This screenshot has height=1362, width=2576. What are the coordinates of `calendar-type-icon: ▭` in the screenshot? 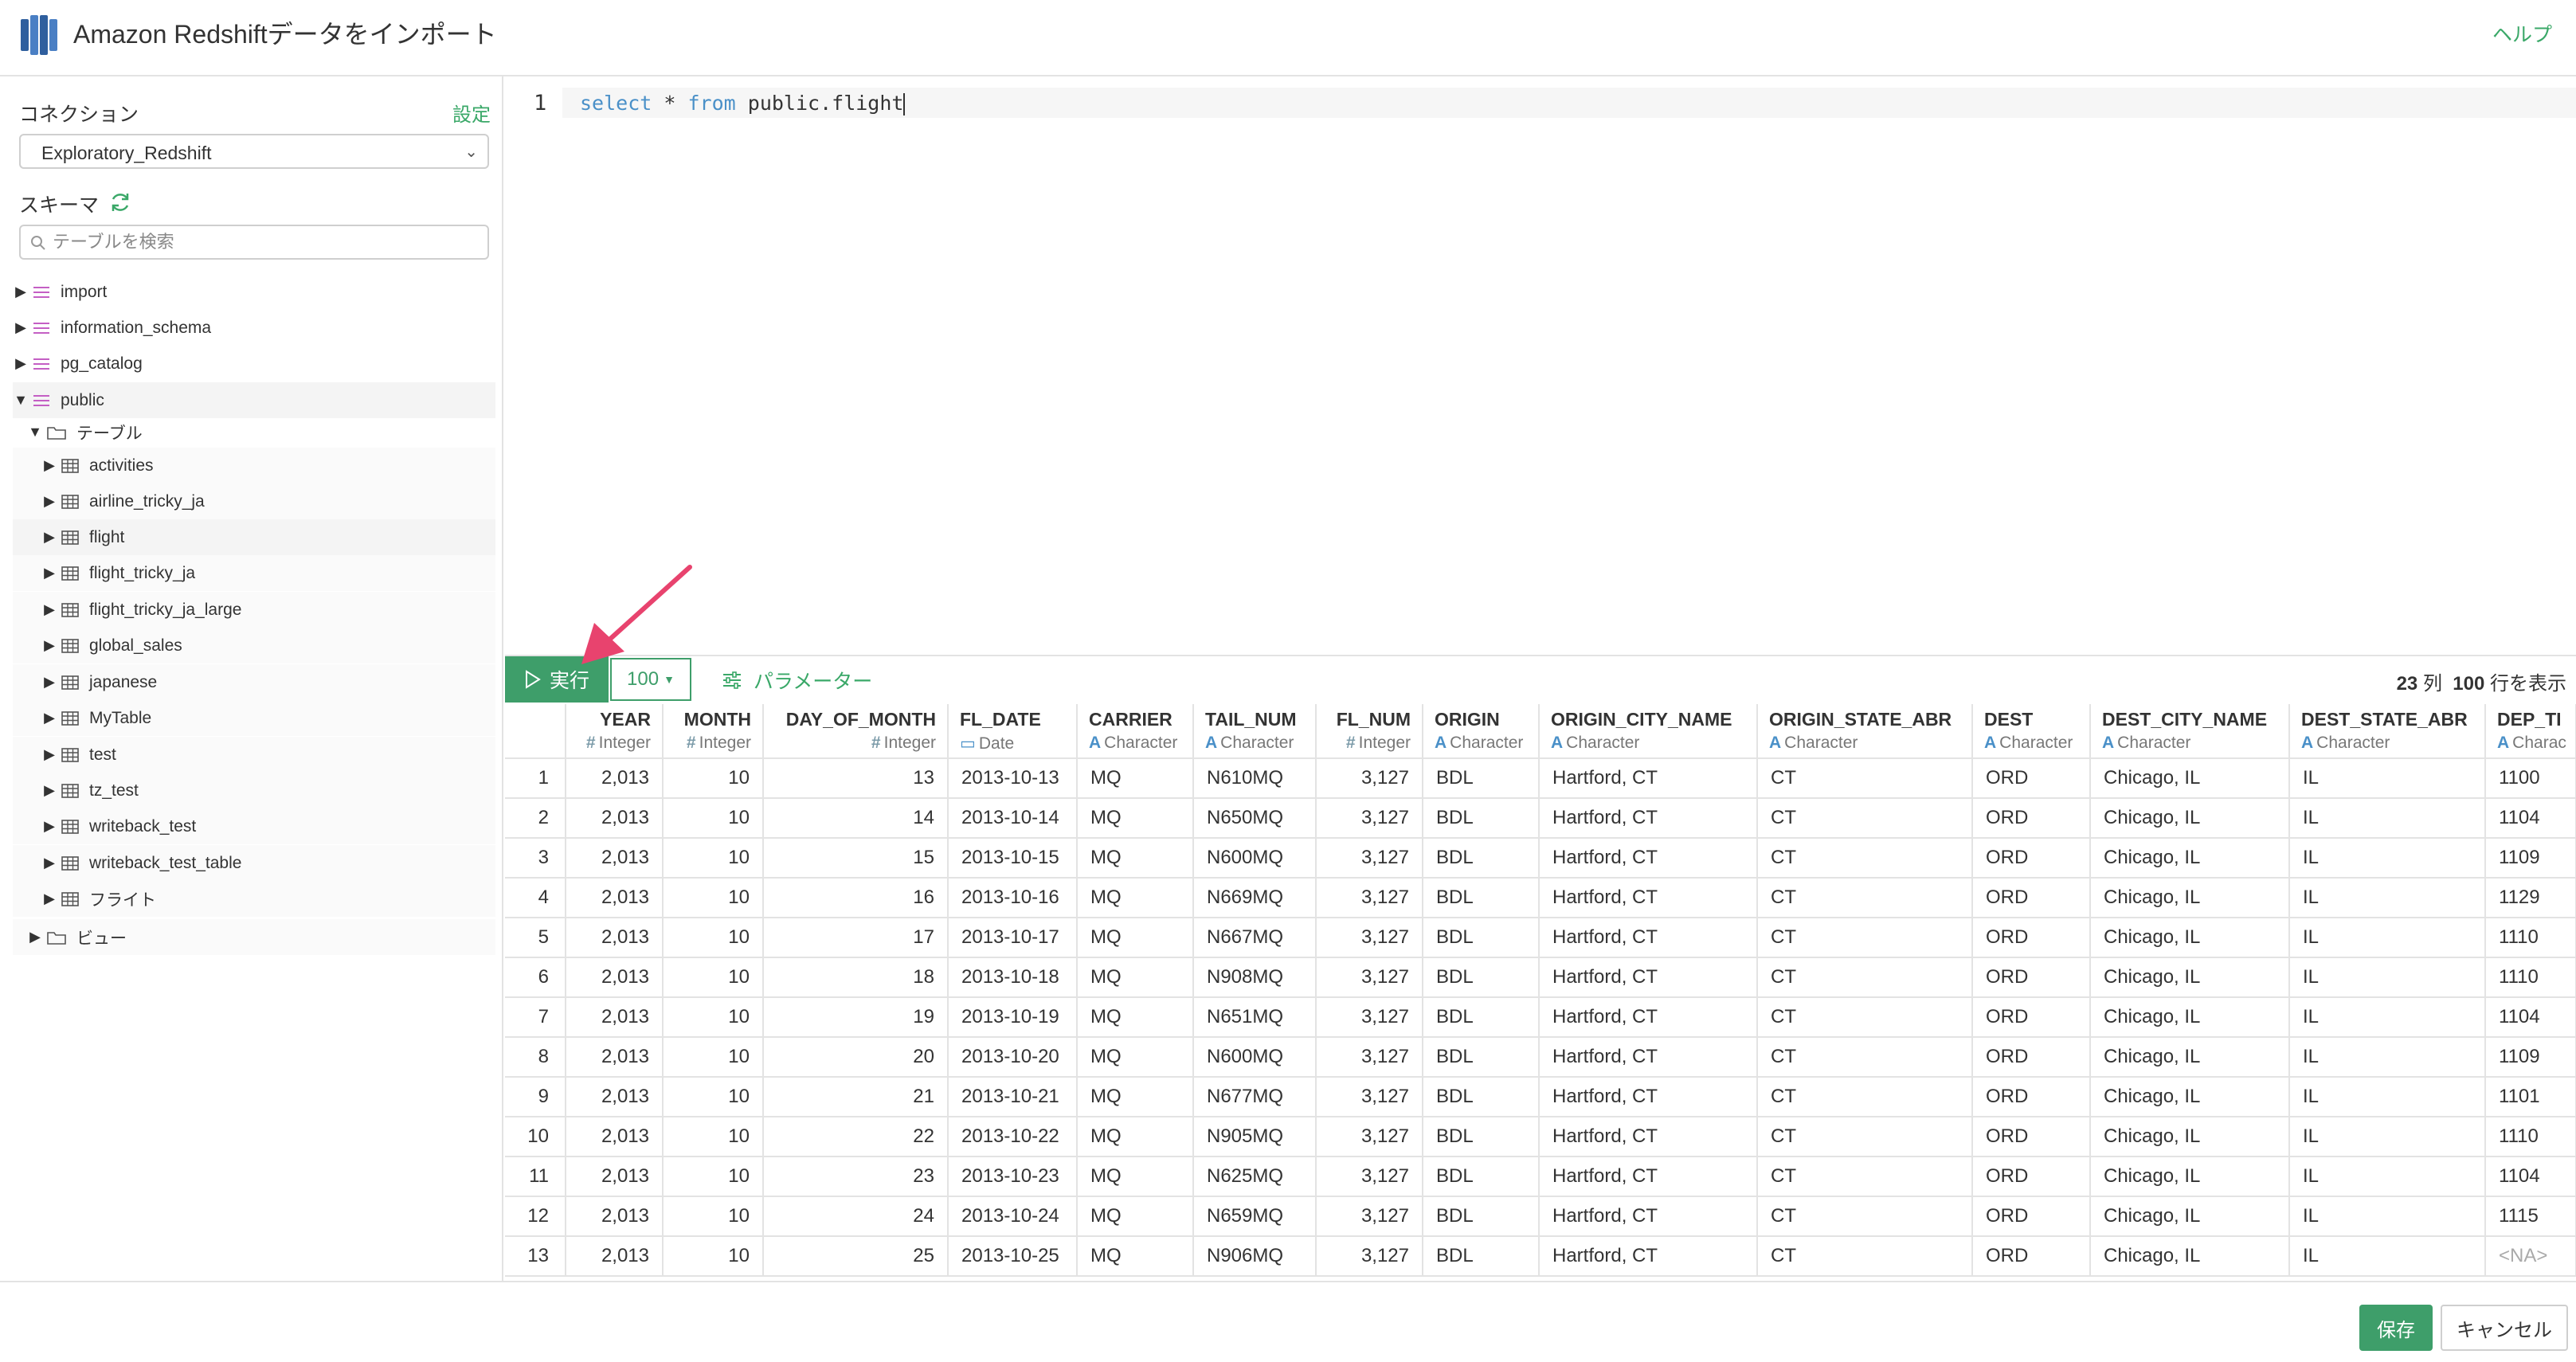 It's located at (968, 743).